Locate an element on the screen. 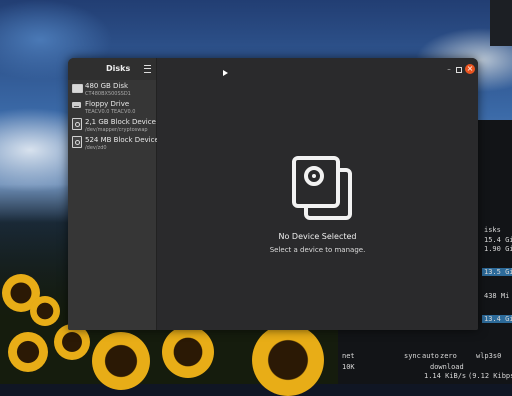 The width and height of the screenshot is (512, 396). terminal-text: isks is located at coordinates (492, 230).